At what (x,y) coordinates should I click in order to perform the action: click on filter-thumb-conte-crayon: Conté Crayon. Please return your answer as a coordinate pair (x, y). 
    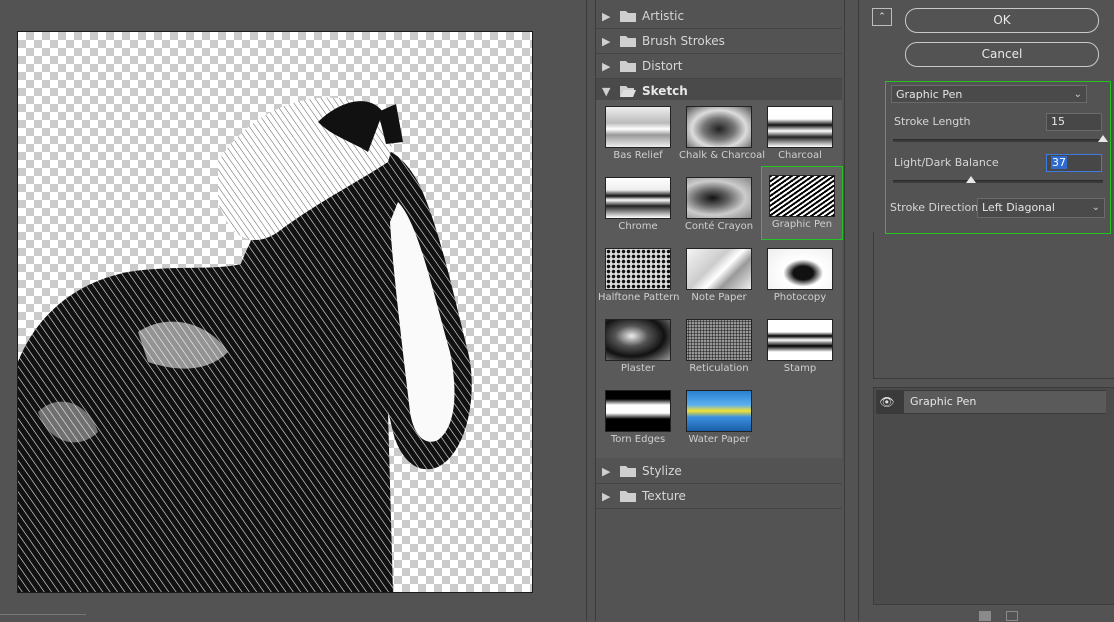
    Looking at the image, I should click on (719, 206).